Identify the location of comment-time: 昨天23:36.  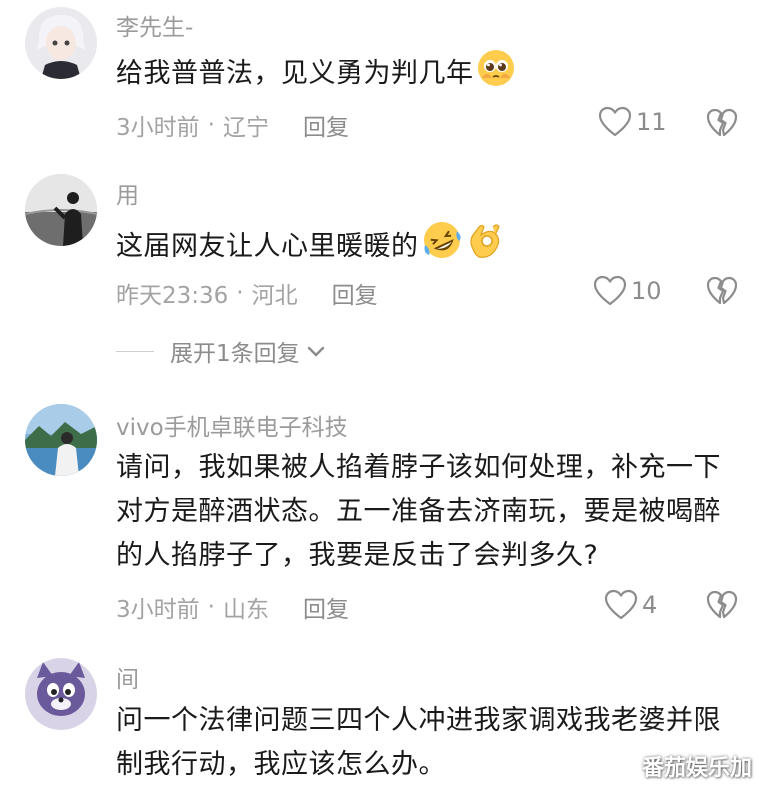
(172, 296).